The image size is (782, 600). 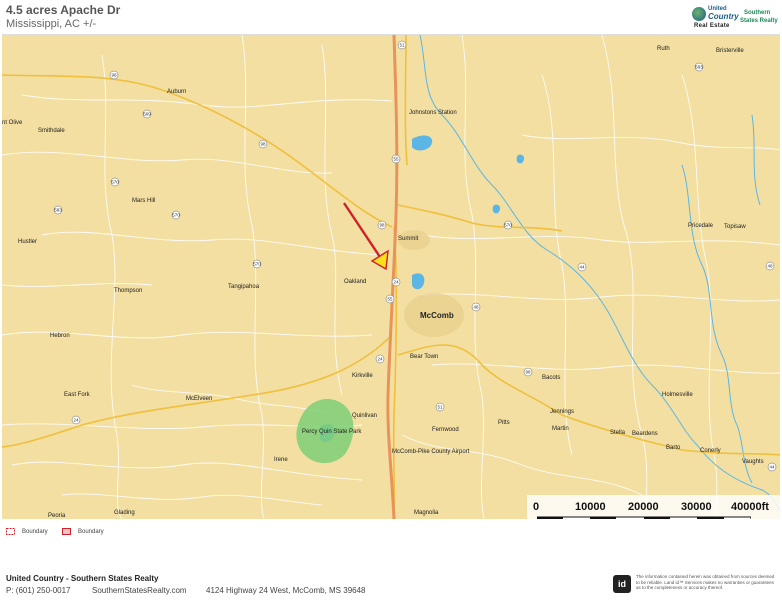 I want to click on svg-text: 569, so click(x=147, y=114).